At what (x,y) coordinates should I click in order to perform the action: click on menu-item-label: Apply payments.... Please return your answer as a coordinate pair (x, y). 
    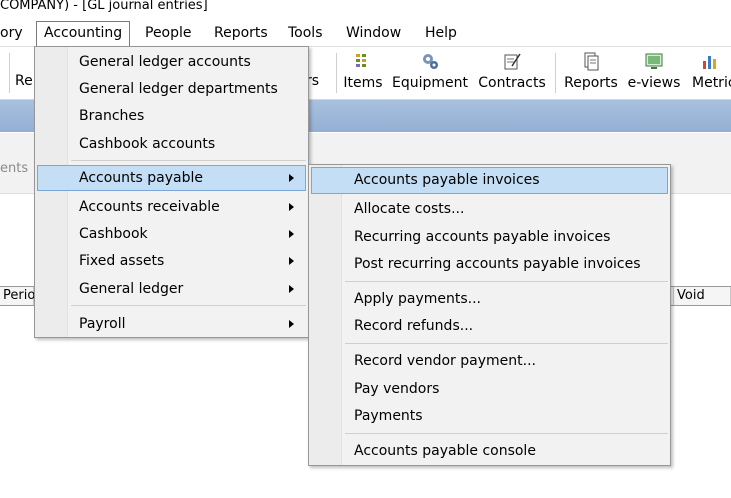
    Looking at the image, I should click on (417, 299).